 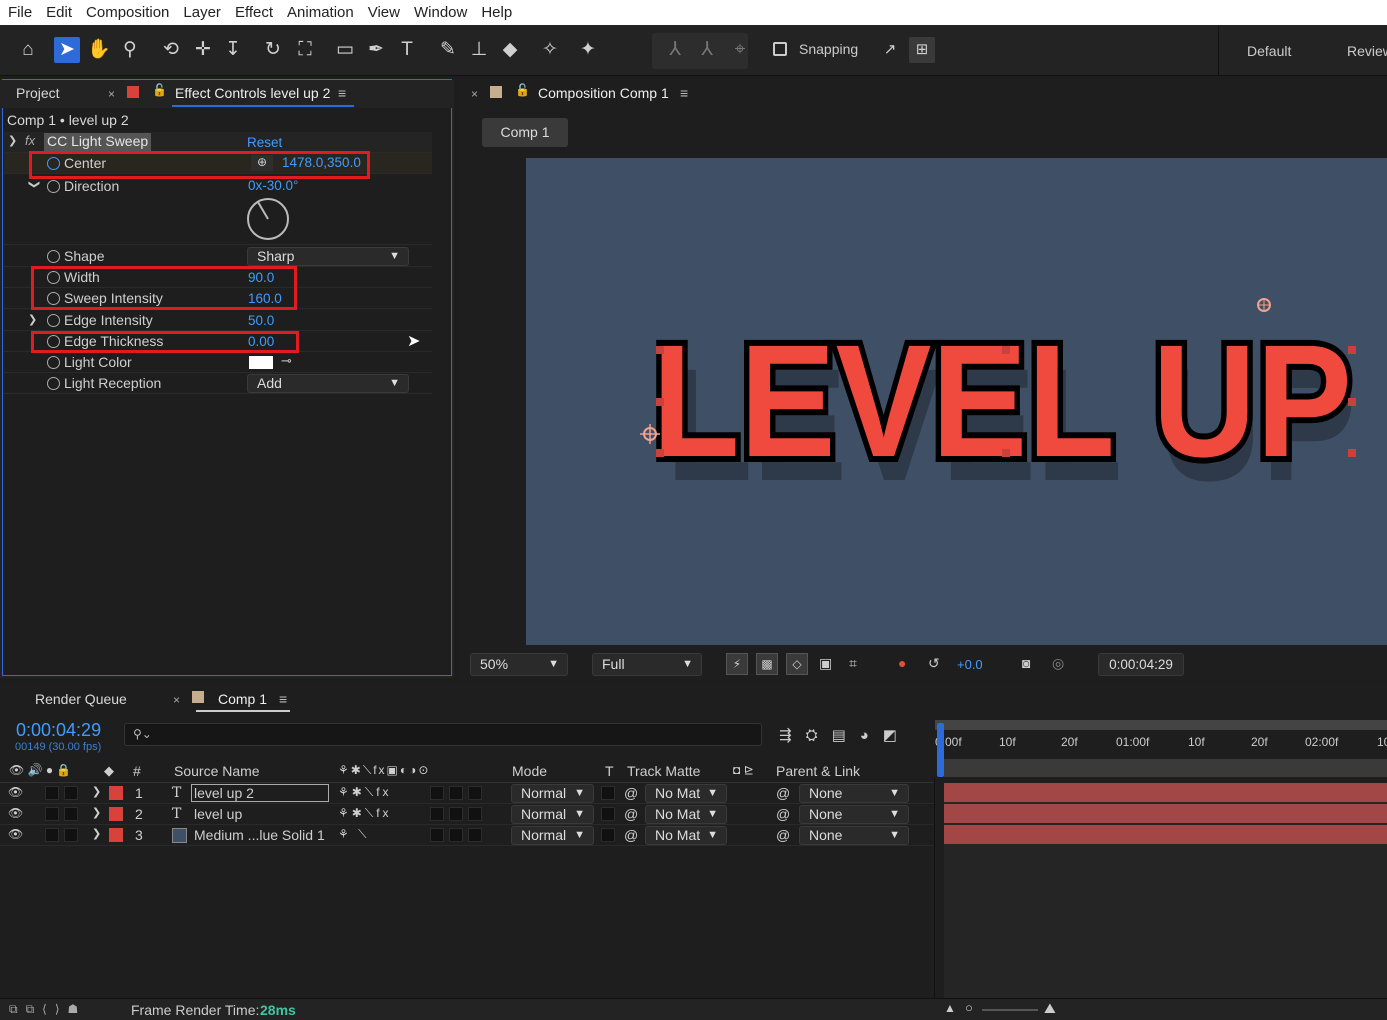 What do you see at coordinates (588, 50) in the screenshot?
I see `puppet-pin-icon: ✦` at bounding box center [588, 50].